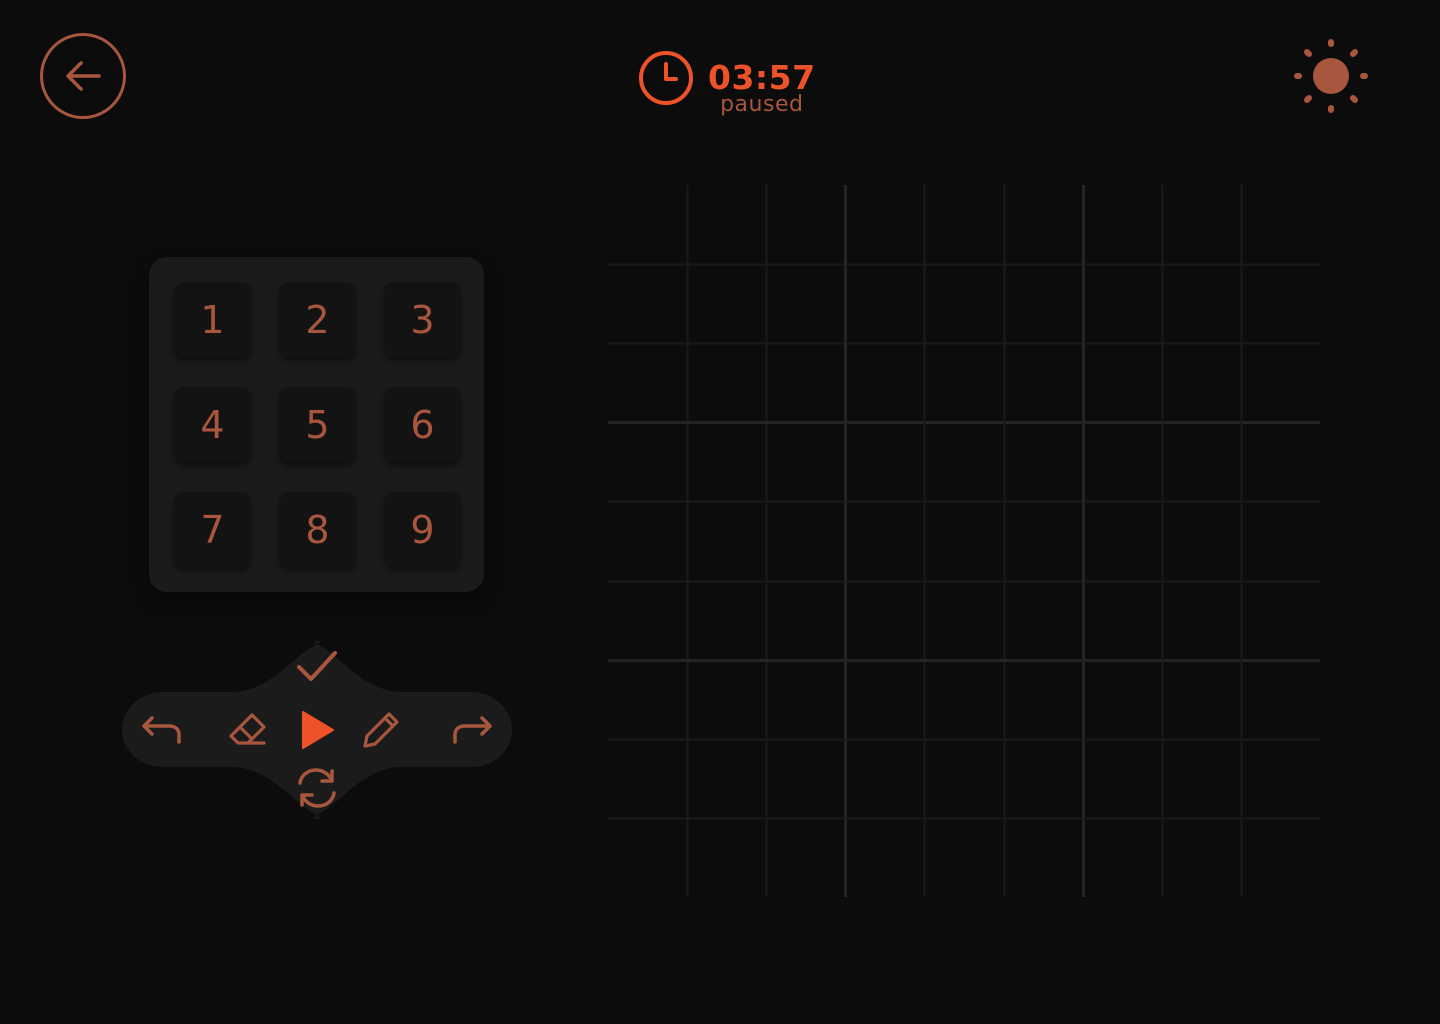  What do you see at coordinates (963, 224) in the screenshot?
I see `board-cell-r1-c5` at bounding box center [963, 224].